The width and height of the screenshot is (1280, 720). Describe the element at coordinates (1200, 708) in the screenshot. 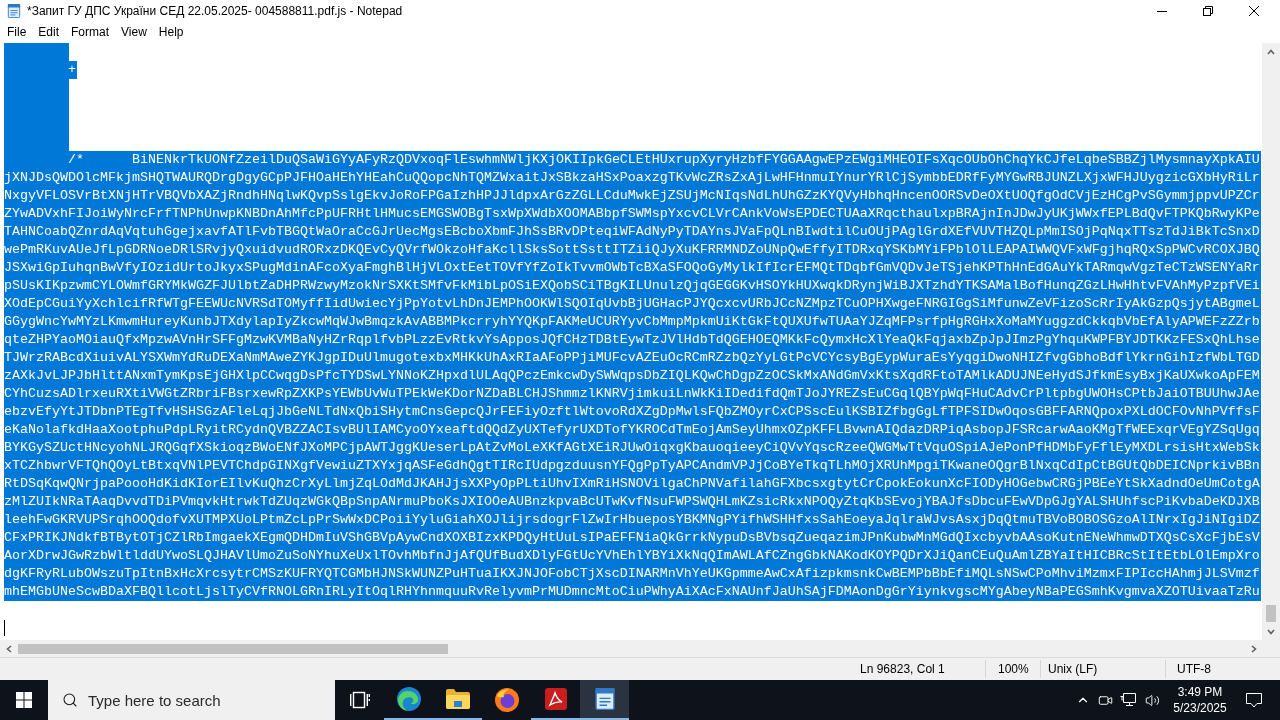

I see `clock-date: 5/23/2025` at that location.